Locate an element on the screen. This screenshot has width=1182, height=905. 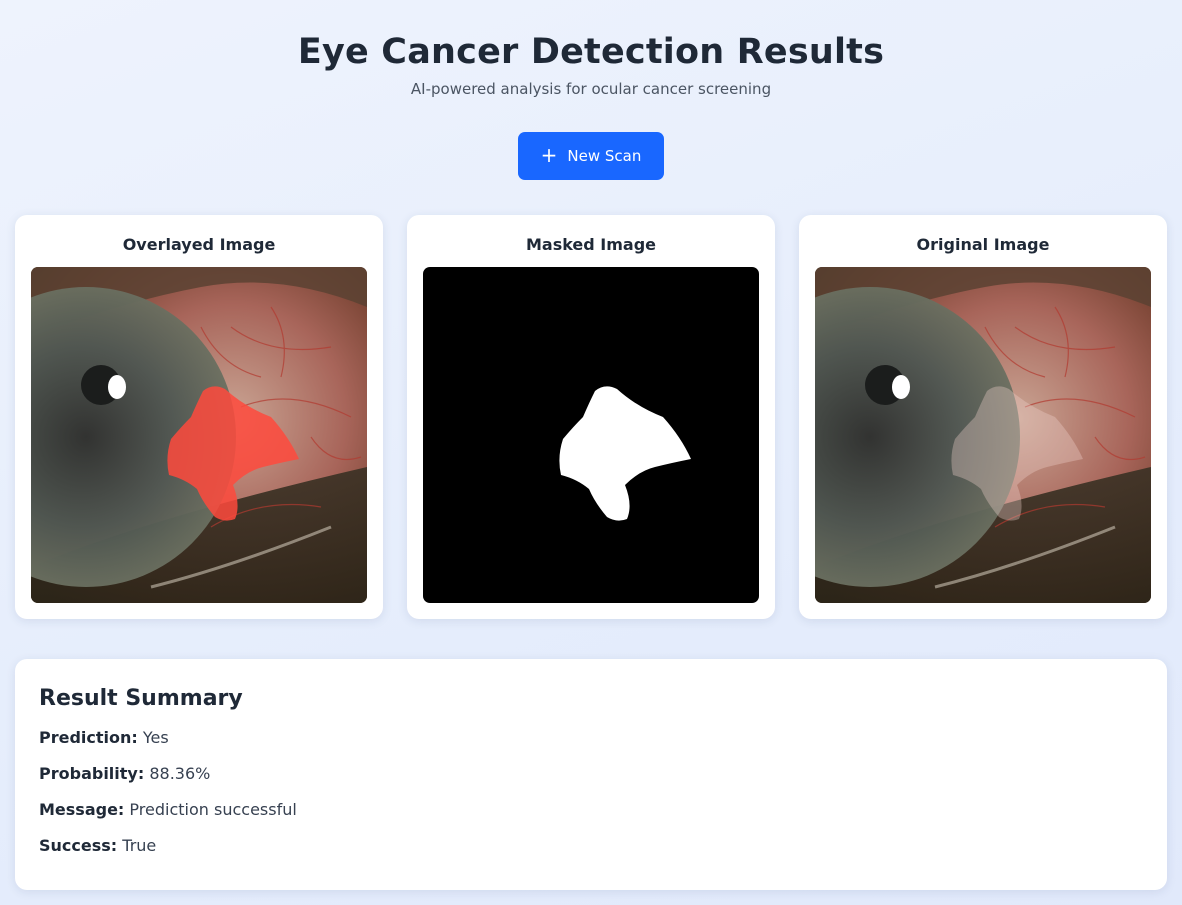
success-row: Success: True is located at coordinates (591, 846).